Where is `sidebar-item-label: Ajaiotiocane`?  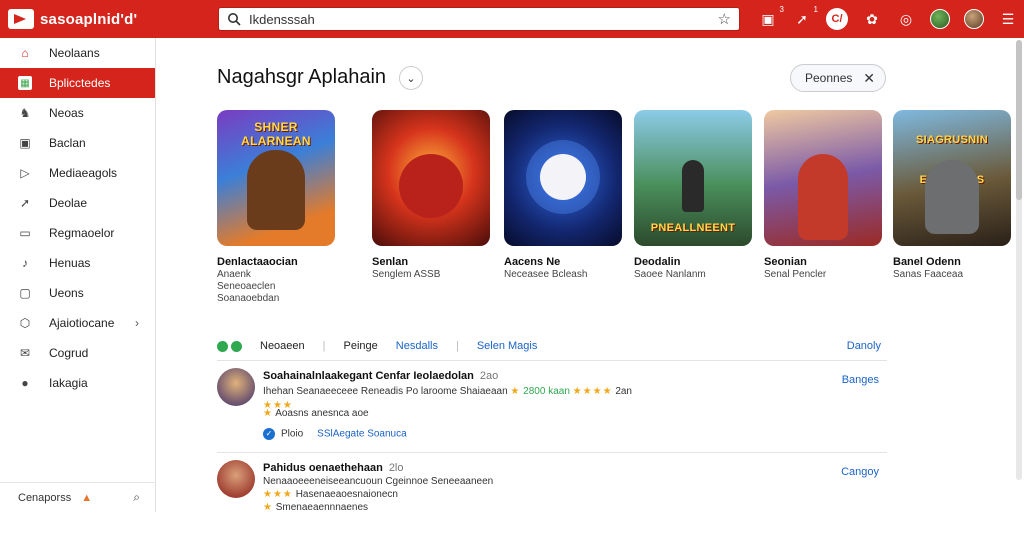 sidebar-item-label: Ajaiotiocane is located at coordinates (82, 323).